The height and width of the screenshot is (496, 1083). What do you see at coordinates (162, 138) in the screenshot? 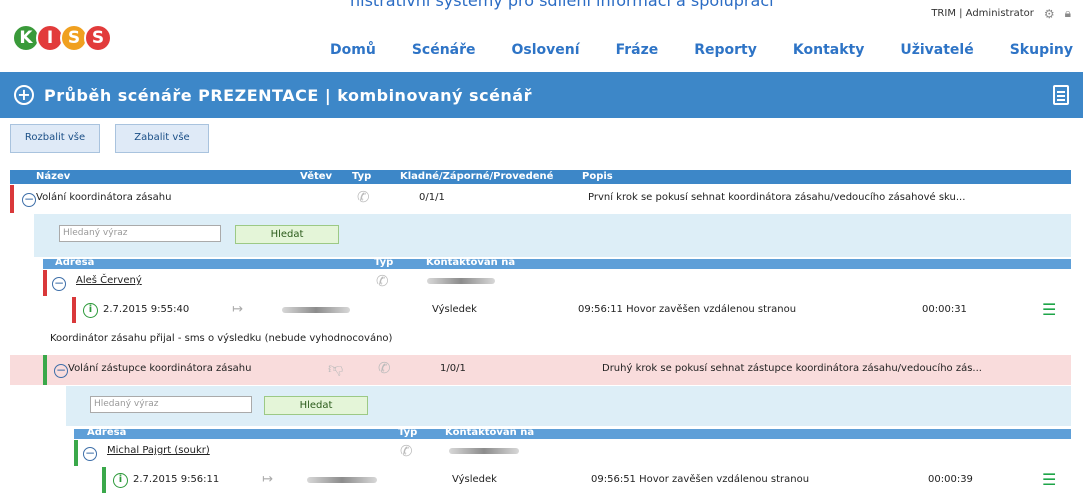
I see `collapse-all-button: Zabalit vše` at bounding box center [162, 138].